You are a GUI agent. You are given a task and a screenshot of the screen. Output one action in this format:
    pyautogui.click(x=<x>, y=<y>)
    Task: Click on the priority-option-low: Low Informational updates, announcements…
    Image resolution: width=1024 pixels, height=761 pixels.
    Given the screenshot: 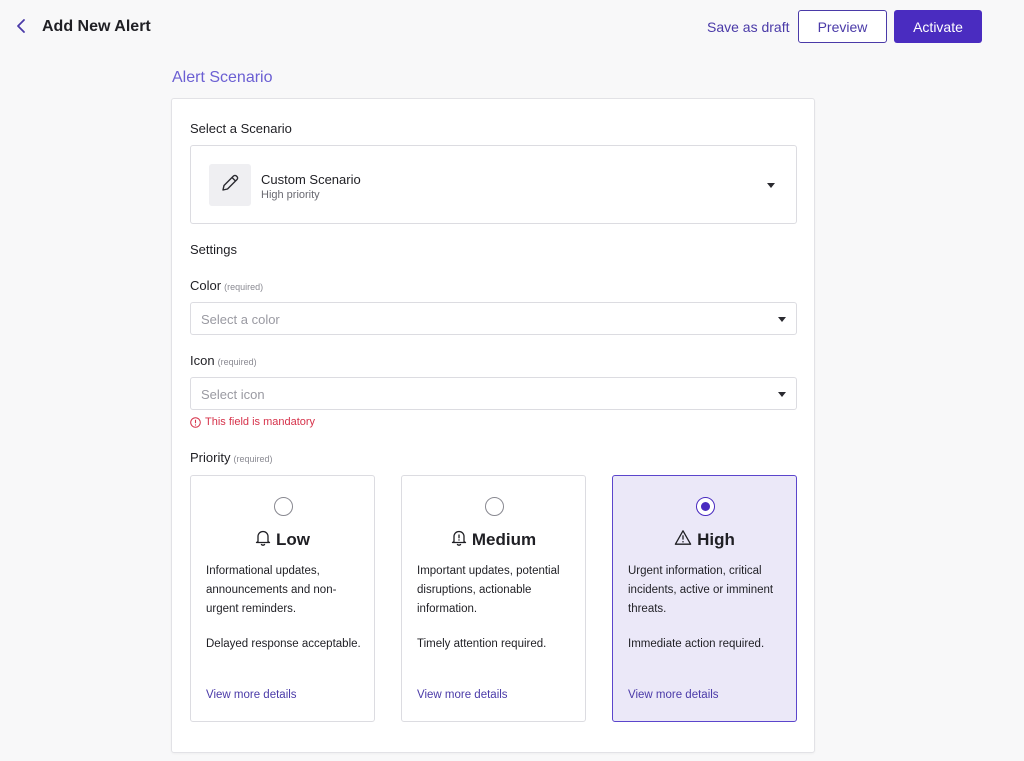 What is the action you would take?
    pyautogui.click(x=282, y=598)
    